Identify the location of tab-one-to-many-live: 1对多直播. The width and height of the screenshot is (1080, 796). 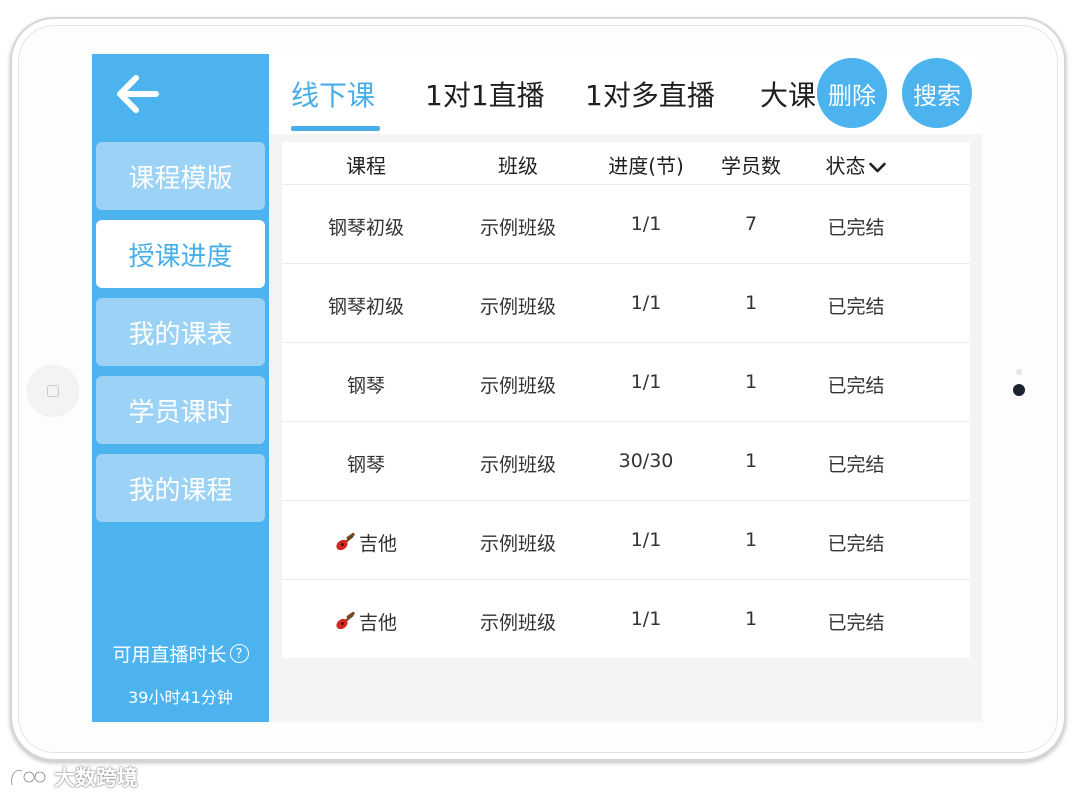
(650, 94).